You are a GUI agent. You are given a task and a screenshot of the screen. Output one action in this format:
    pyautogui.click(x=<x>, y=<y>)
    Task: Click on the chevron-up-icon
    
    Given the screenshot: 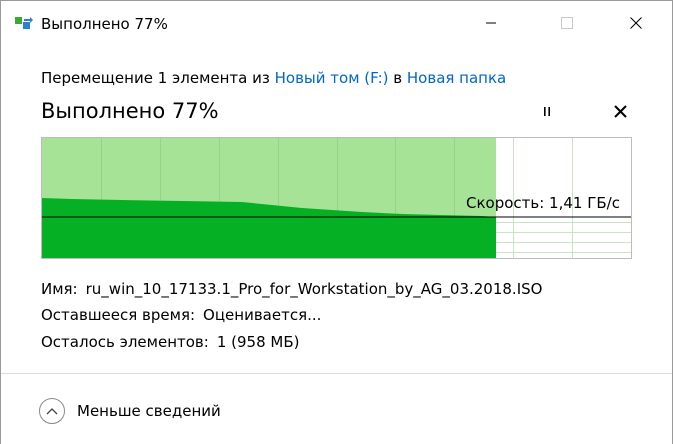 What is the action you would take?
    pyautogui.click(x=52, y=411)
    